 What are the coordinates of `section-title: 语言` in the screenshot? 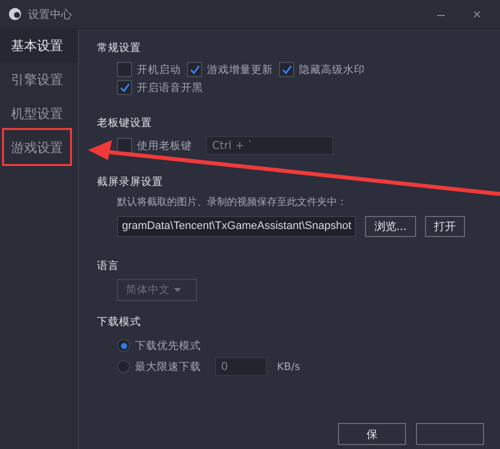 It's located at (108, 266).